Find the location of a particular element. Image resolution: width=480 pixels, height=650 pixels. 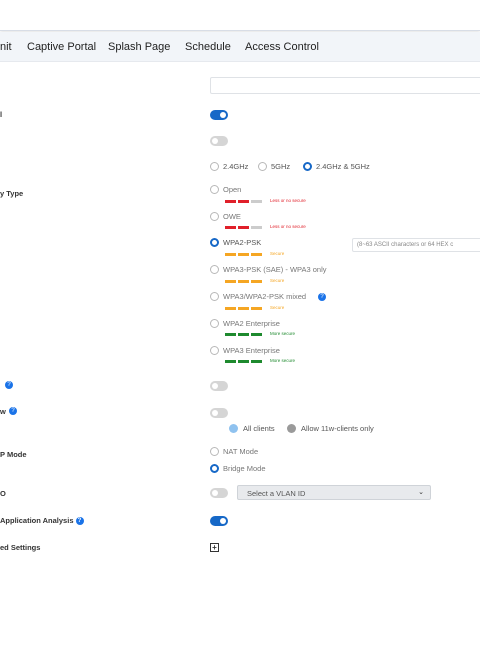

security-option-label: OWE is located at coordinates (232, 216).